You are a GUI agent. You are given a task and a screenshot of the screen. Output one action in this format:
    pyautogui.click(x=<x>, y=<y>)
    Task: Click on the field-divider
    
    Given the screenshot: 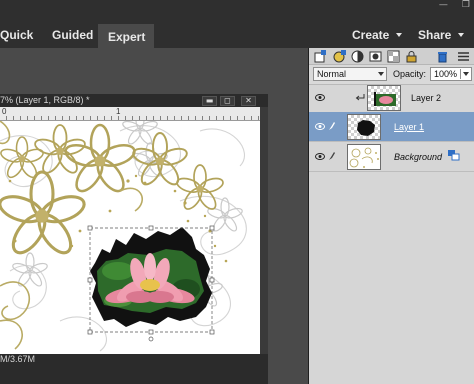 What is the action you would take?
    pyautogui.click(x=460, y=74)
    